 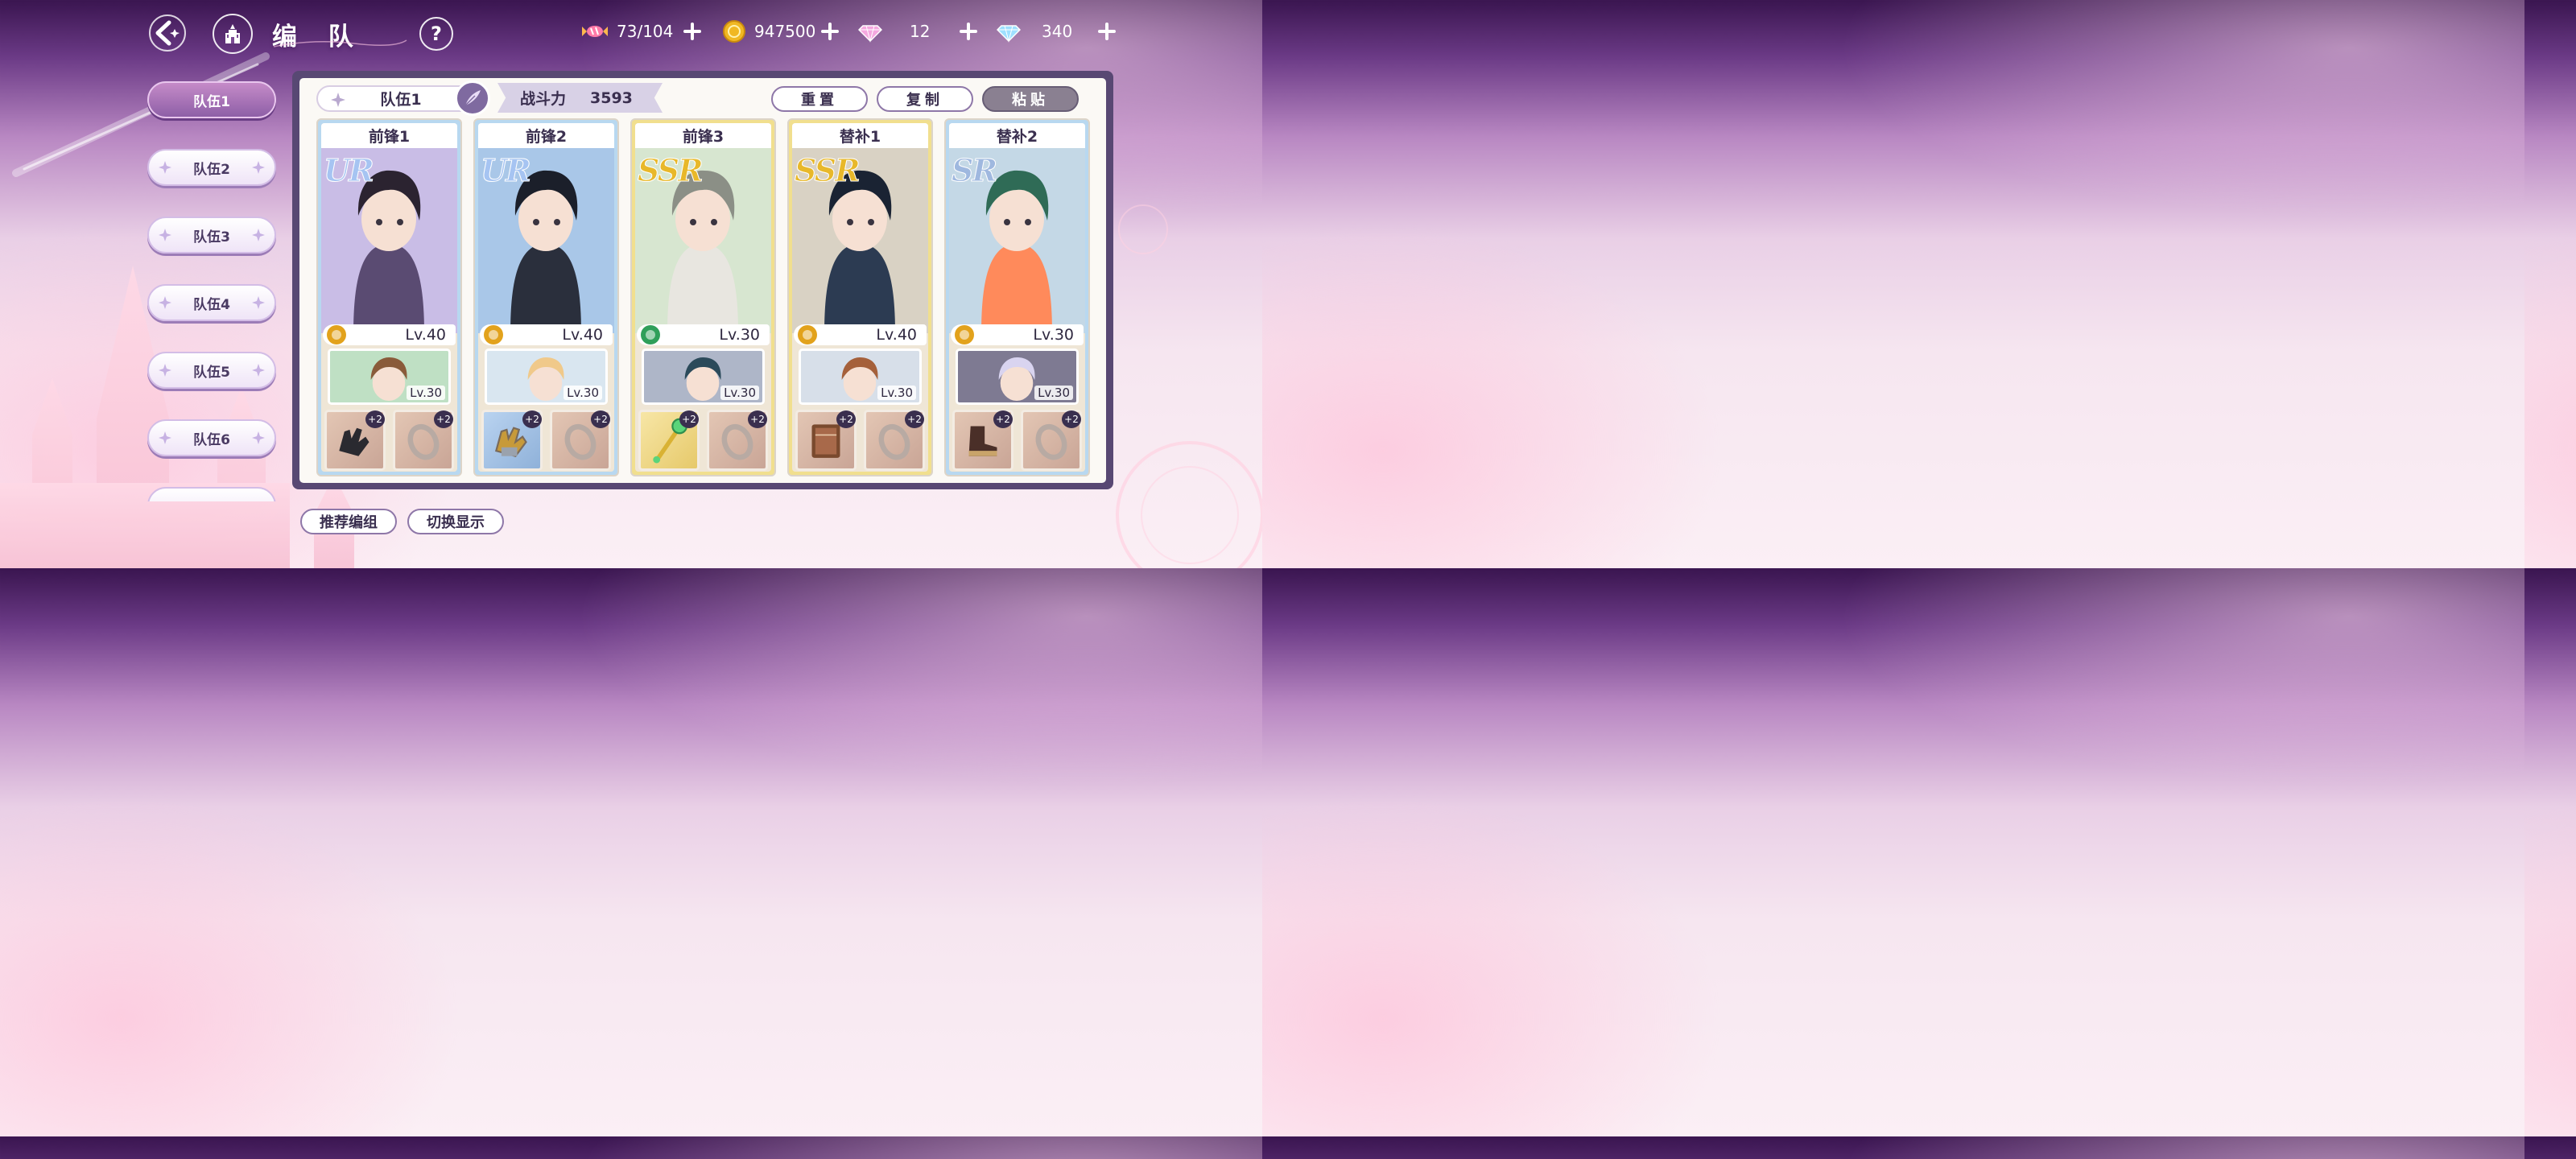 I want to click on add-gold-button, so click(x=830, y=31).